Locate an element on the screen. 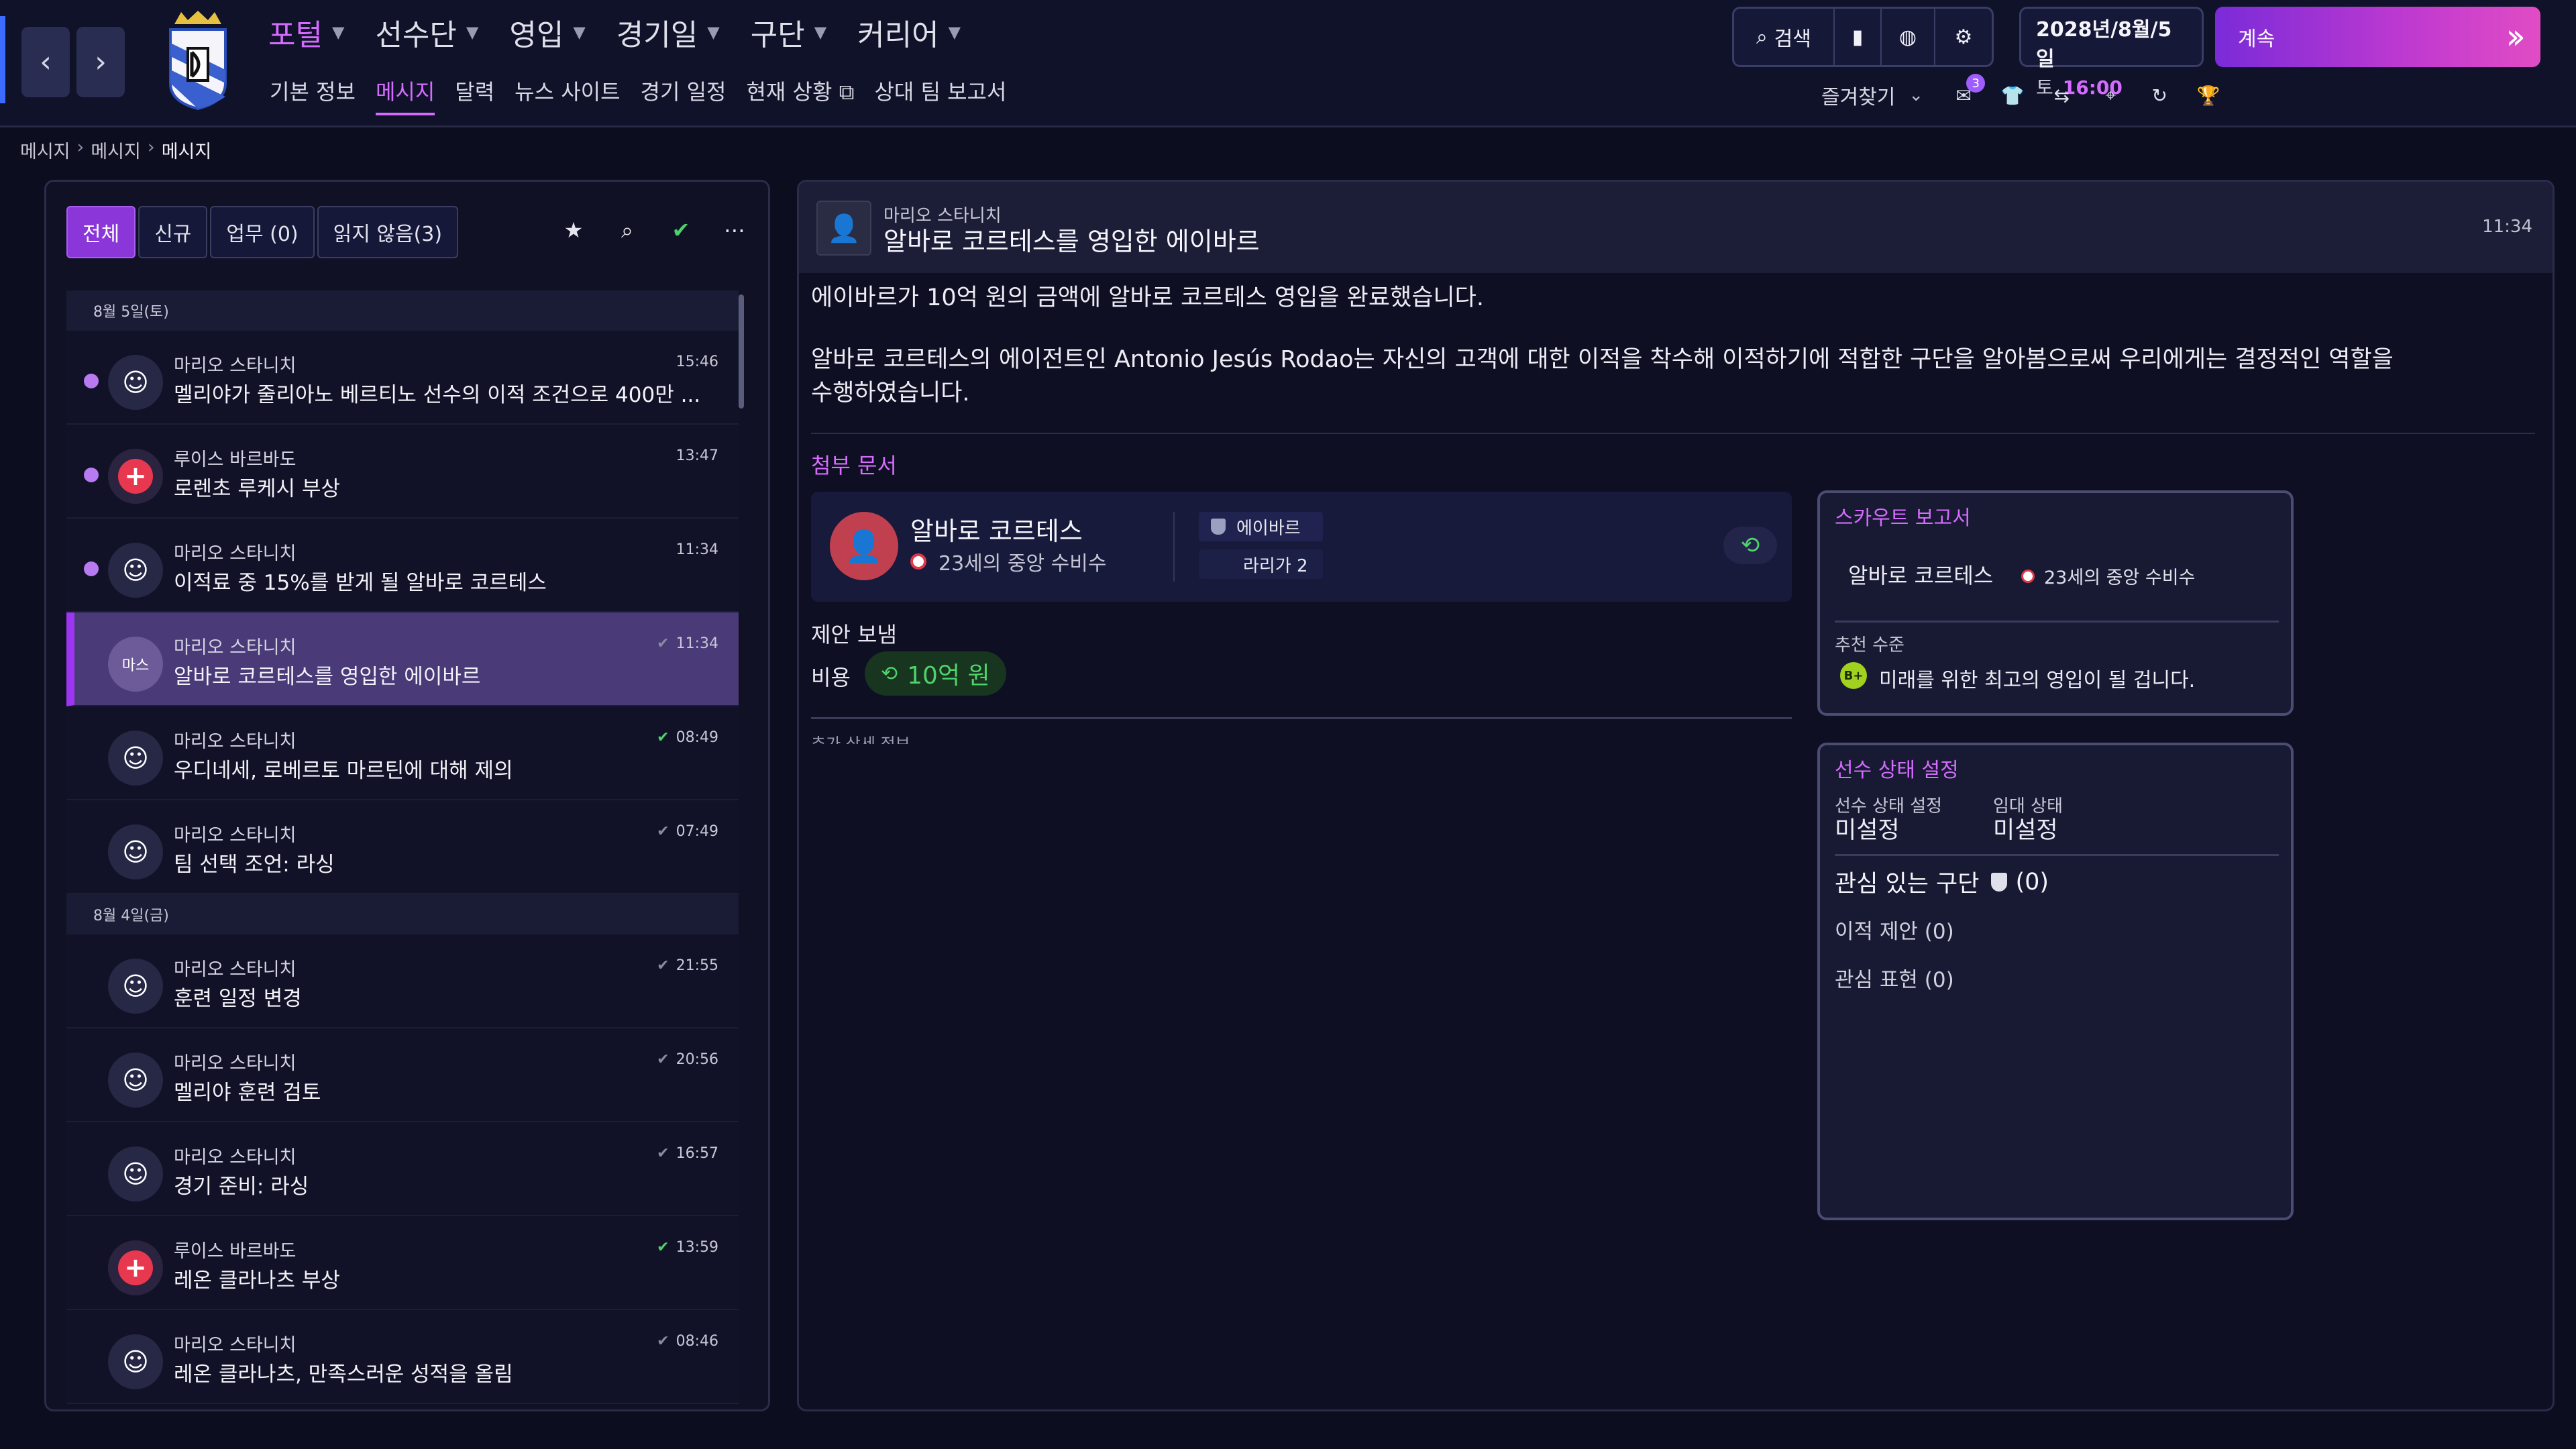 This screenshot has height=1449, width=2576. menu-club: 구단 ▼ is located at coordinates (788, 32).